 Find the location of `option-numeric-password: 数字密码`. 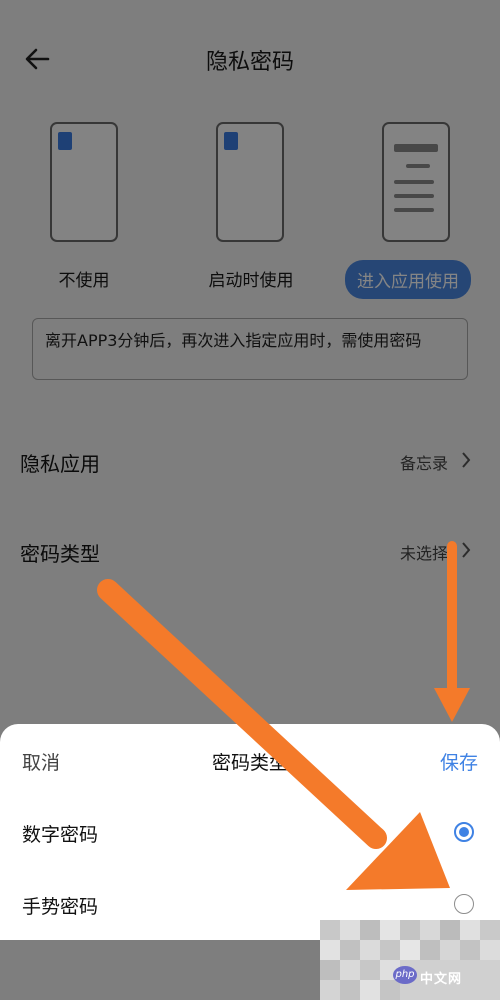

option-numeric-password: 数字密码 is located at coordinates (250, 833).